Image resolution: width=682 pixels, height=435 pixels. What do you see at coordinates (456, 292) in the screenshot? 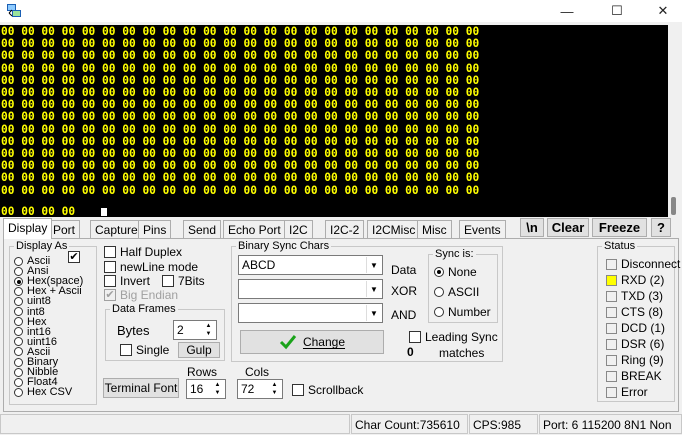
I see `sync-ascii-radio: ASCII` at bounding box center [456, 292].